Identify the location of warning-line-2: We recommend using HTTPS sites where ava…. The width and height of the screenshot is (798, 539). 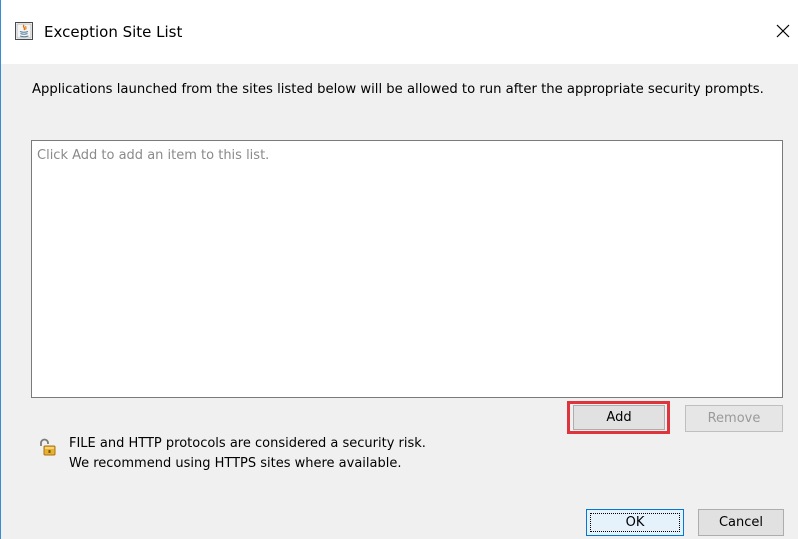
(235, 463).